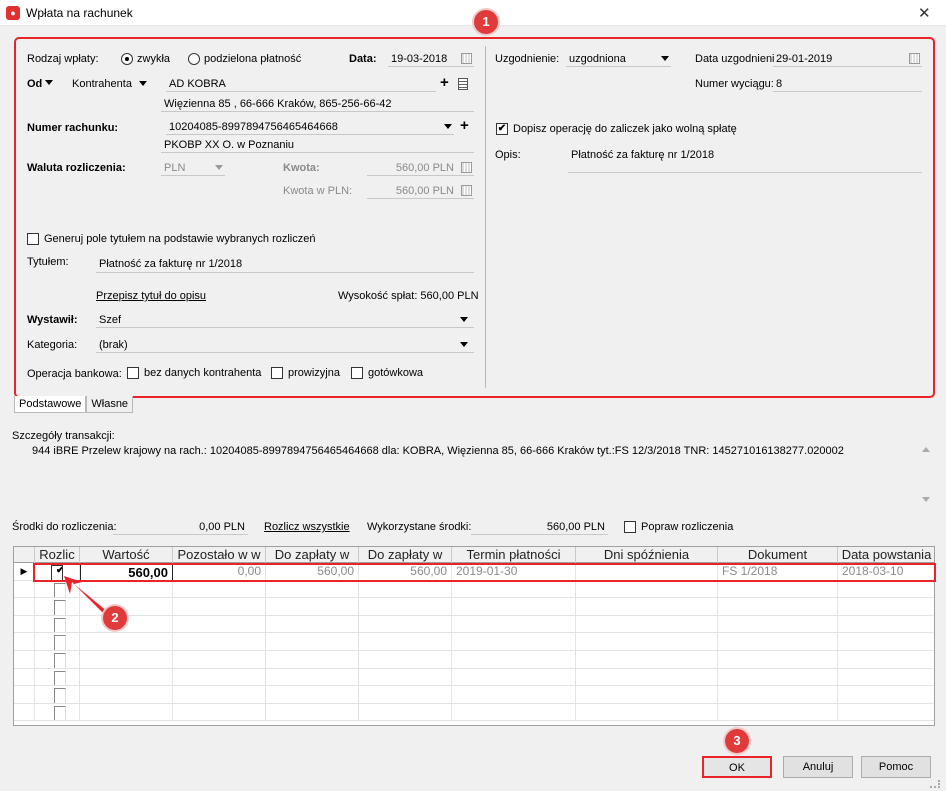  What do you see at coordinates (926, 499) in the screenshot?
I see `scroll-down-icon` at bounding box center [926, 499].